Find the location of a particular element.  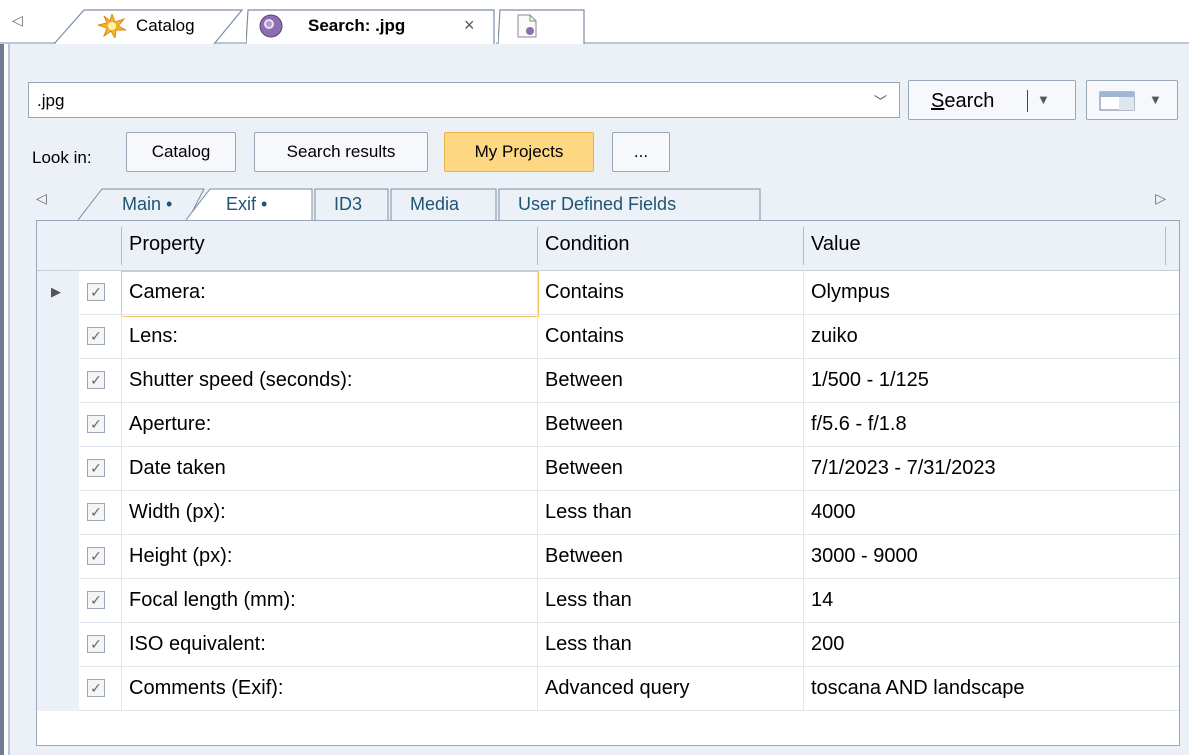

cell-value: 200 is located at coordinates (827, 644).